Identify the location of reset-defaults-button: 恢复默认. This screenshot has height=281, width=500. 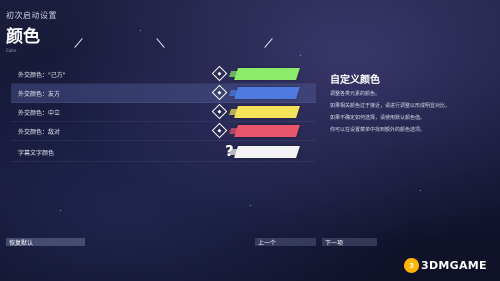
(45, 242).